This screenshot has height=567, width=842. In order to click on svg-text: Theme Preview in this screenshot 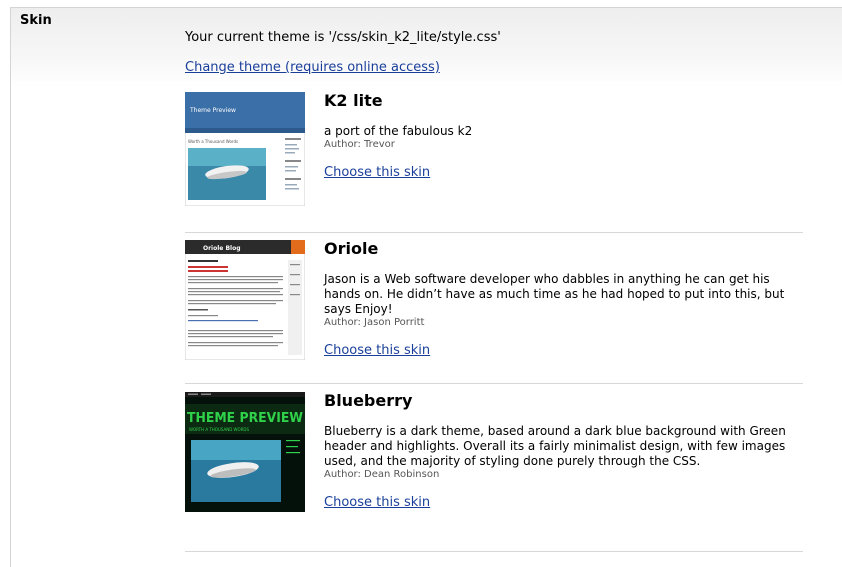, I will do `click(212, 110)`.